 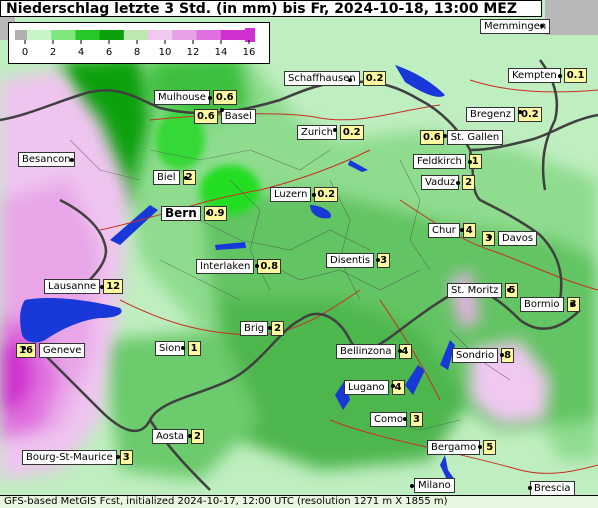 What do you see at coordinates (254, 328) in the screenshot?
I see `station-name: Brig` at bounding box center [254, 328].